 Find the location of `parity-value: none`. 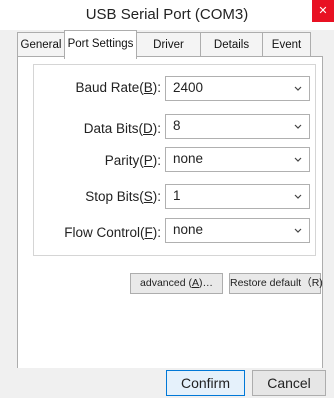

parity-value: none is located at coordinates (188, 158).